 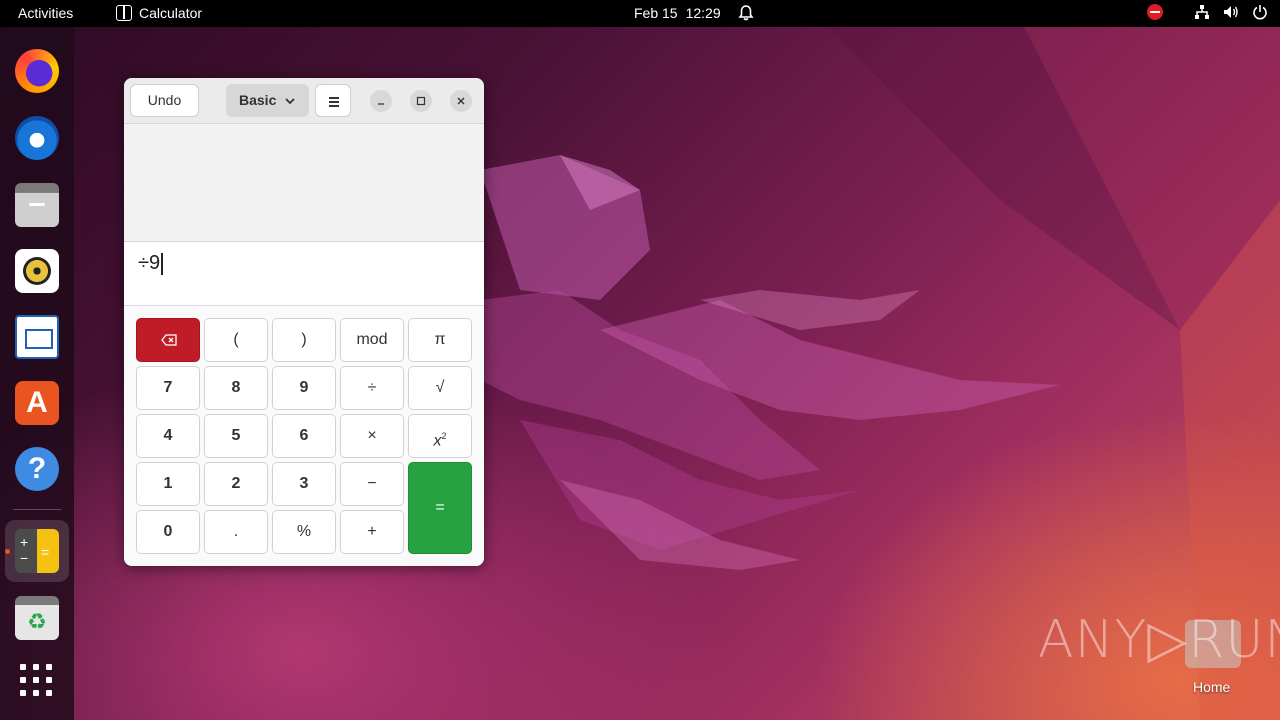 I want to click on dock-rhythmbox, so click(x=37, y=271).